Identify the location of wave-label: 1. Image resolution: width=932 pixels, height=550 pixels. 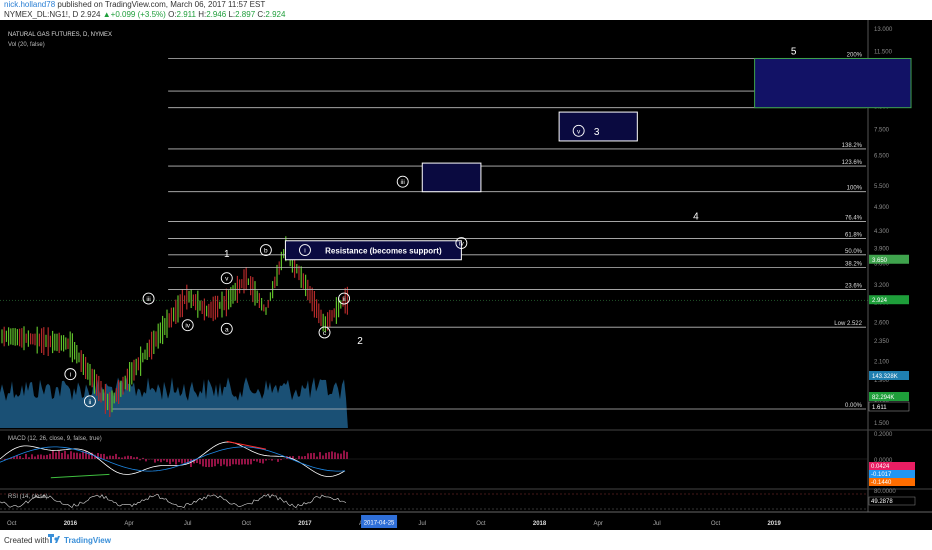
(227, 254).